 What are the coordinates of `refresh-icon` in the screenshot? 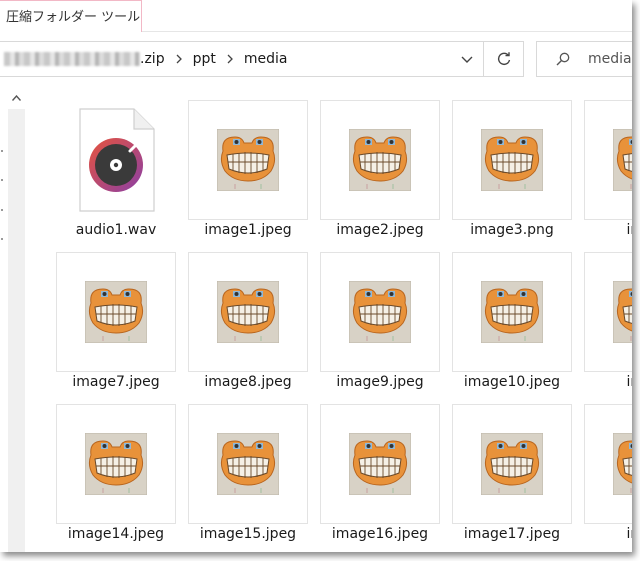 It's located at (503, 59).